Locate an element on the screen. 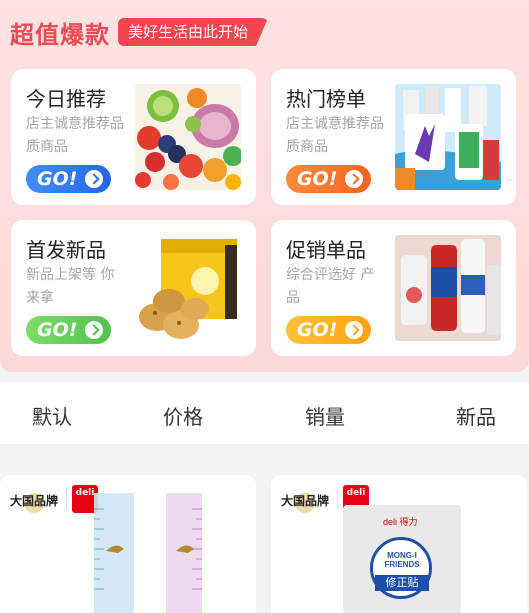 The width and height of the screenshot is (529, 613). product-card: 大国品牌 deli deli 得力 MONG-I FRIENDS 修正贴 is located at coordinates (399, 544).